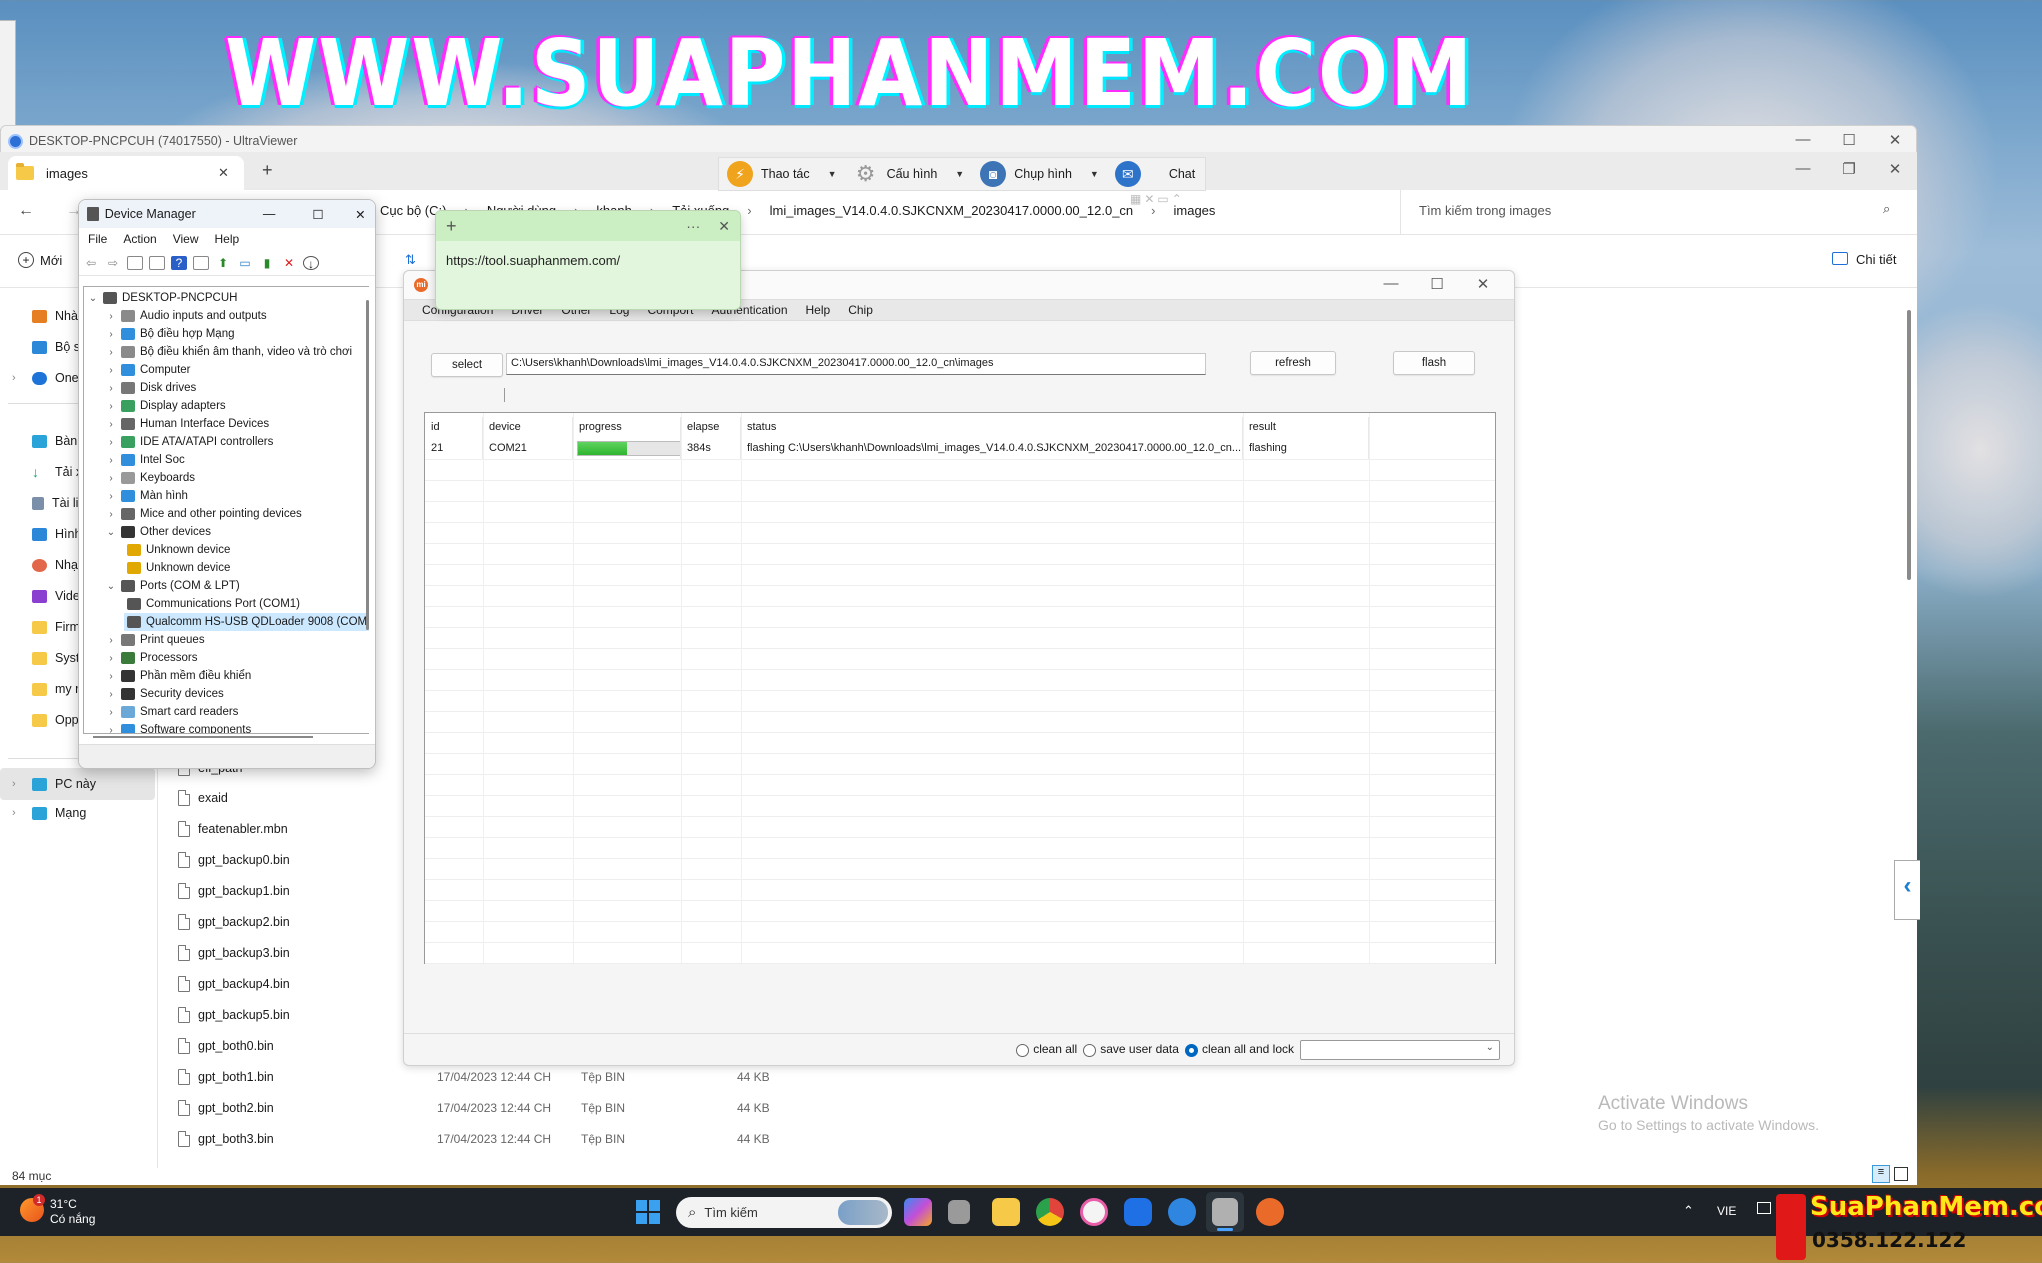  I want to click on file-row: gpt_backup0.bin, so click(234, 860).